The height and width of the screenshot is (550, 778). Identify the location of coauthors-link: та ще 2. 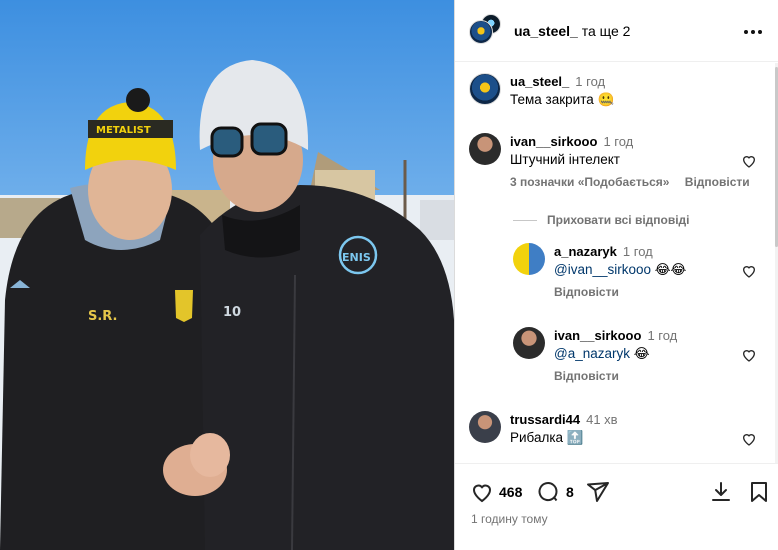
(606, 31).